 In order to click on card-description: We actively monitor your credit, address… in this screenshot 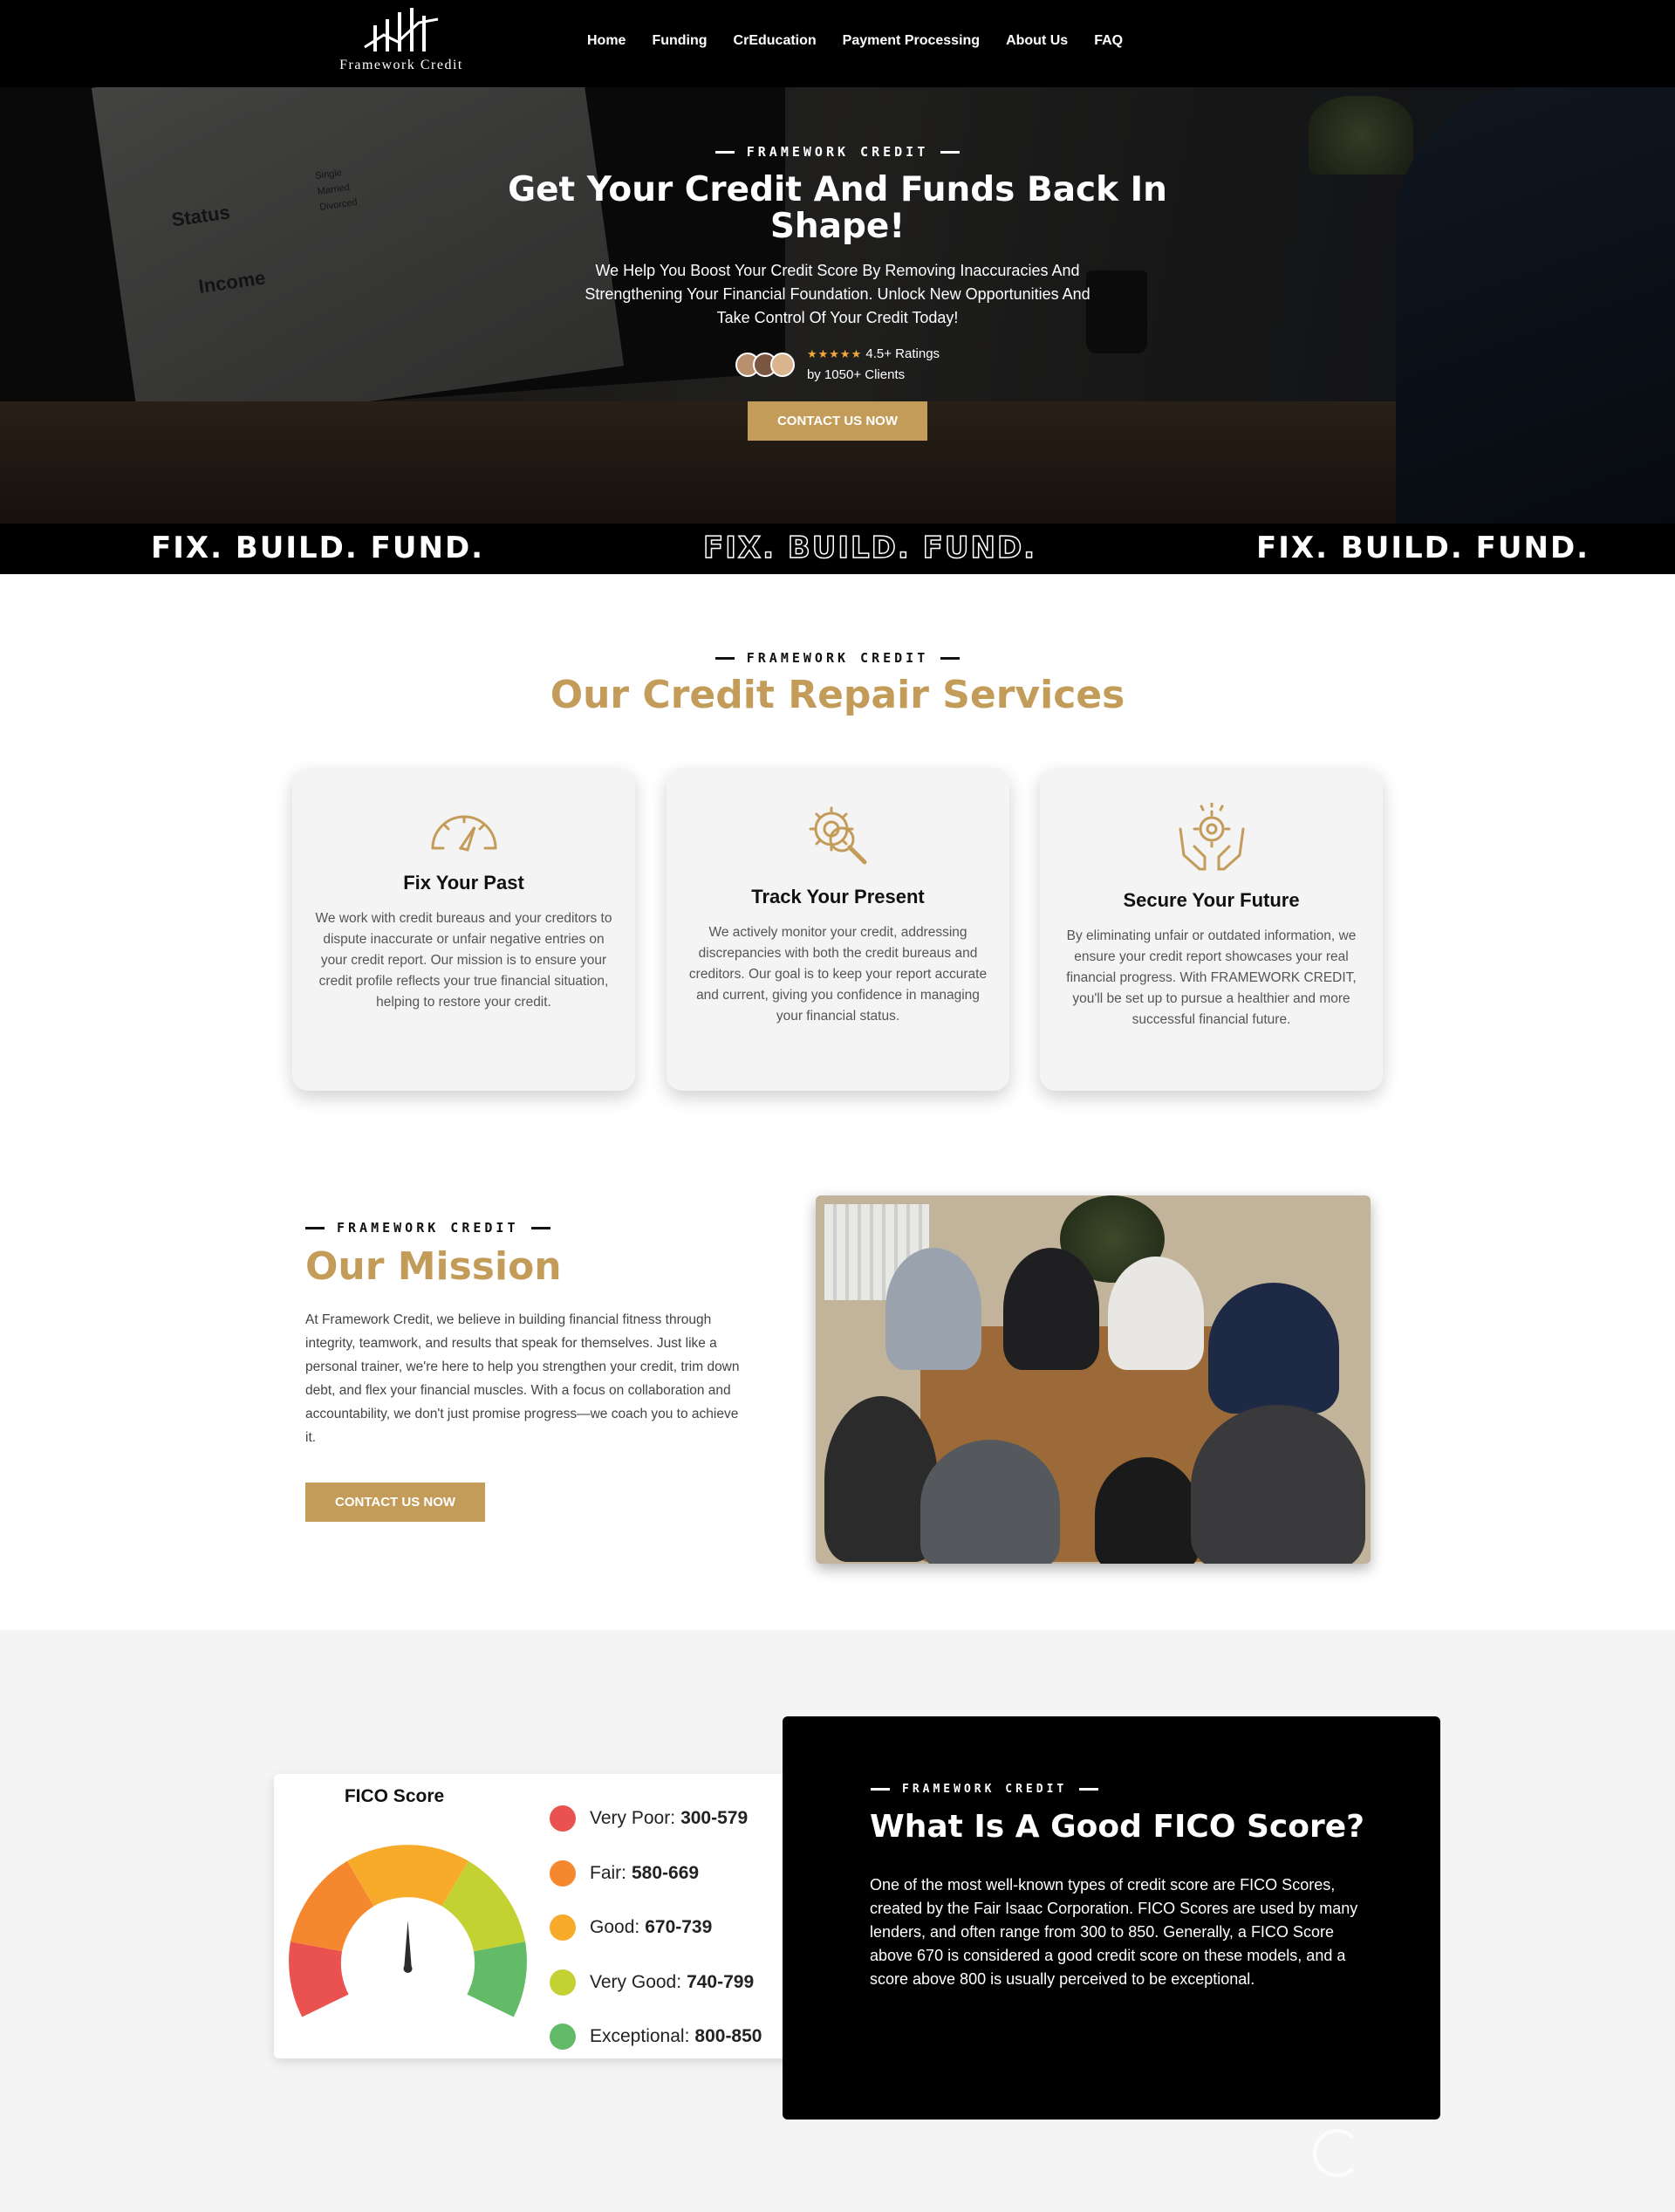, I will do `click(838, 974)`.